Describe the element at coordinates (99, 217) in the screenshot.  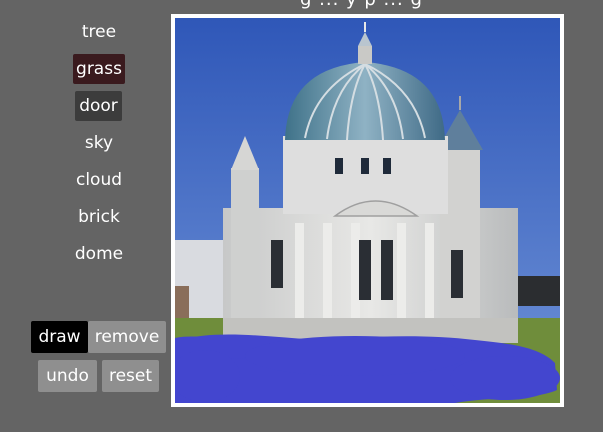
I see `label-brick: brick` at that location.